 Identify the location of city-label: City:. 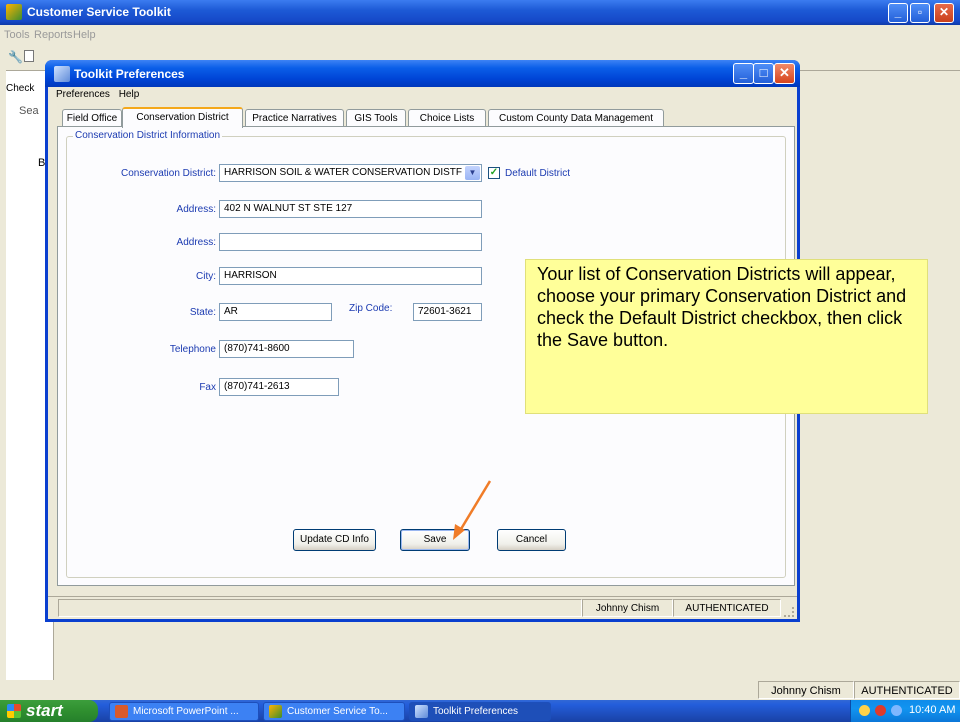
(206, 276).